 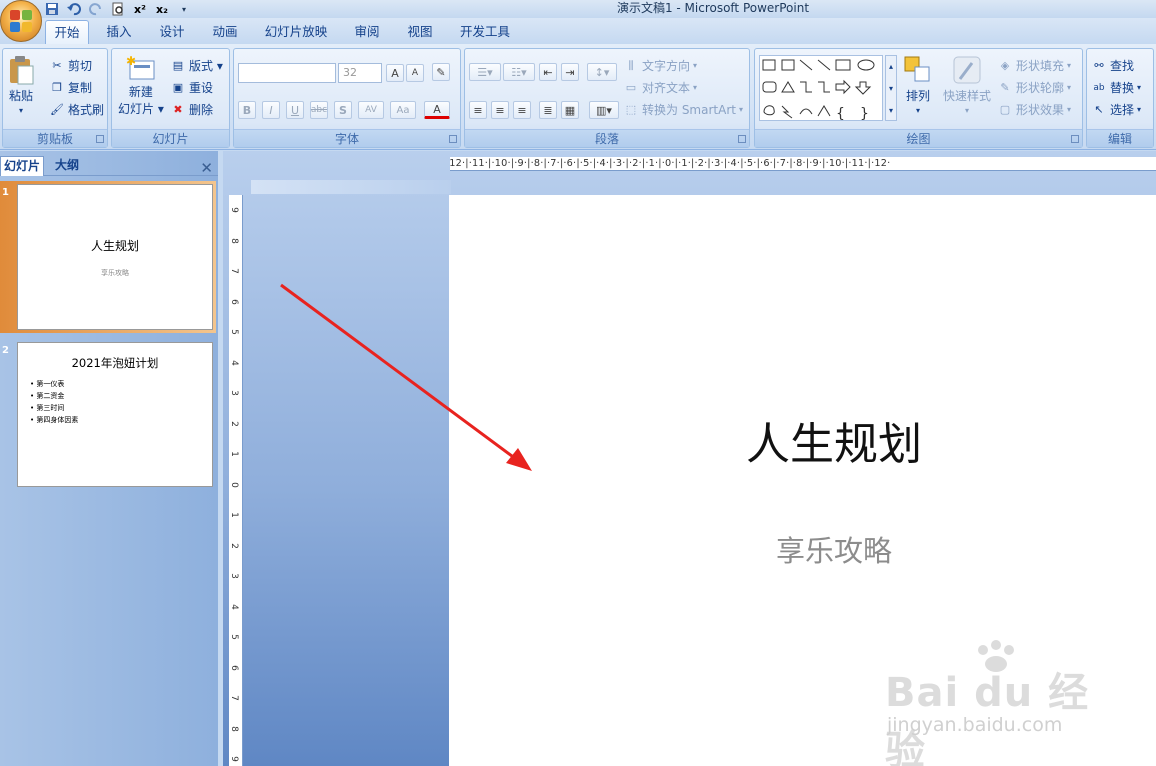 I want to click on office-button, so click(x=21, y=21).